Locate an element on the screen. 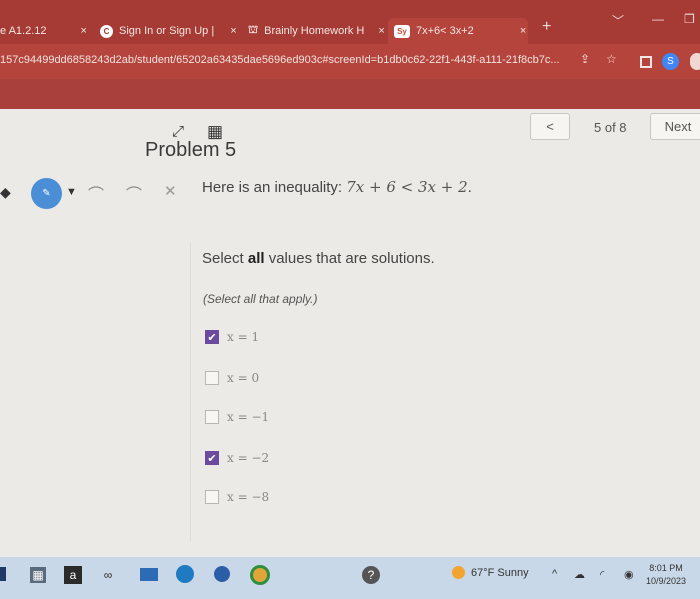  browser-toolbar-bottom is located at coordinates (350, 94).